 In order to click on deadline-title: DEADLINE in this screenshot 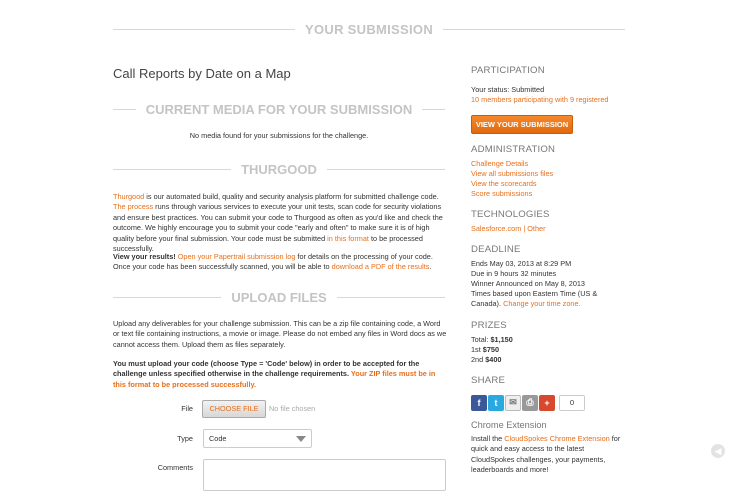, I will do `click(496, 249)`.